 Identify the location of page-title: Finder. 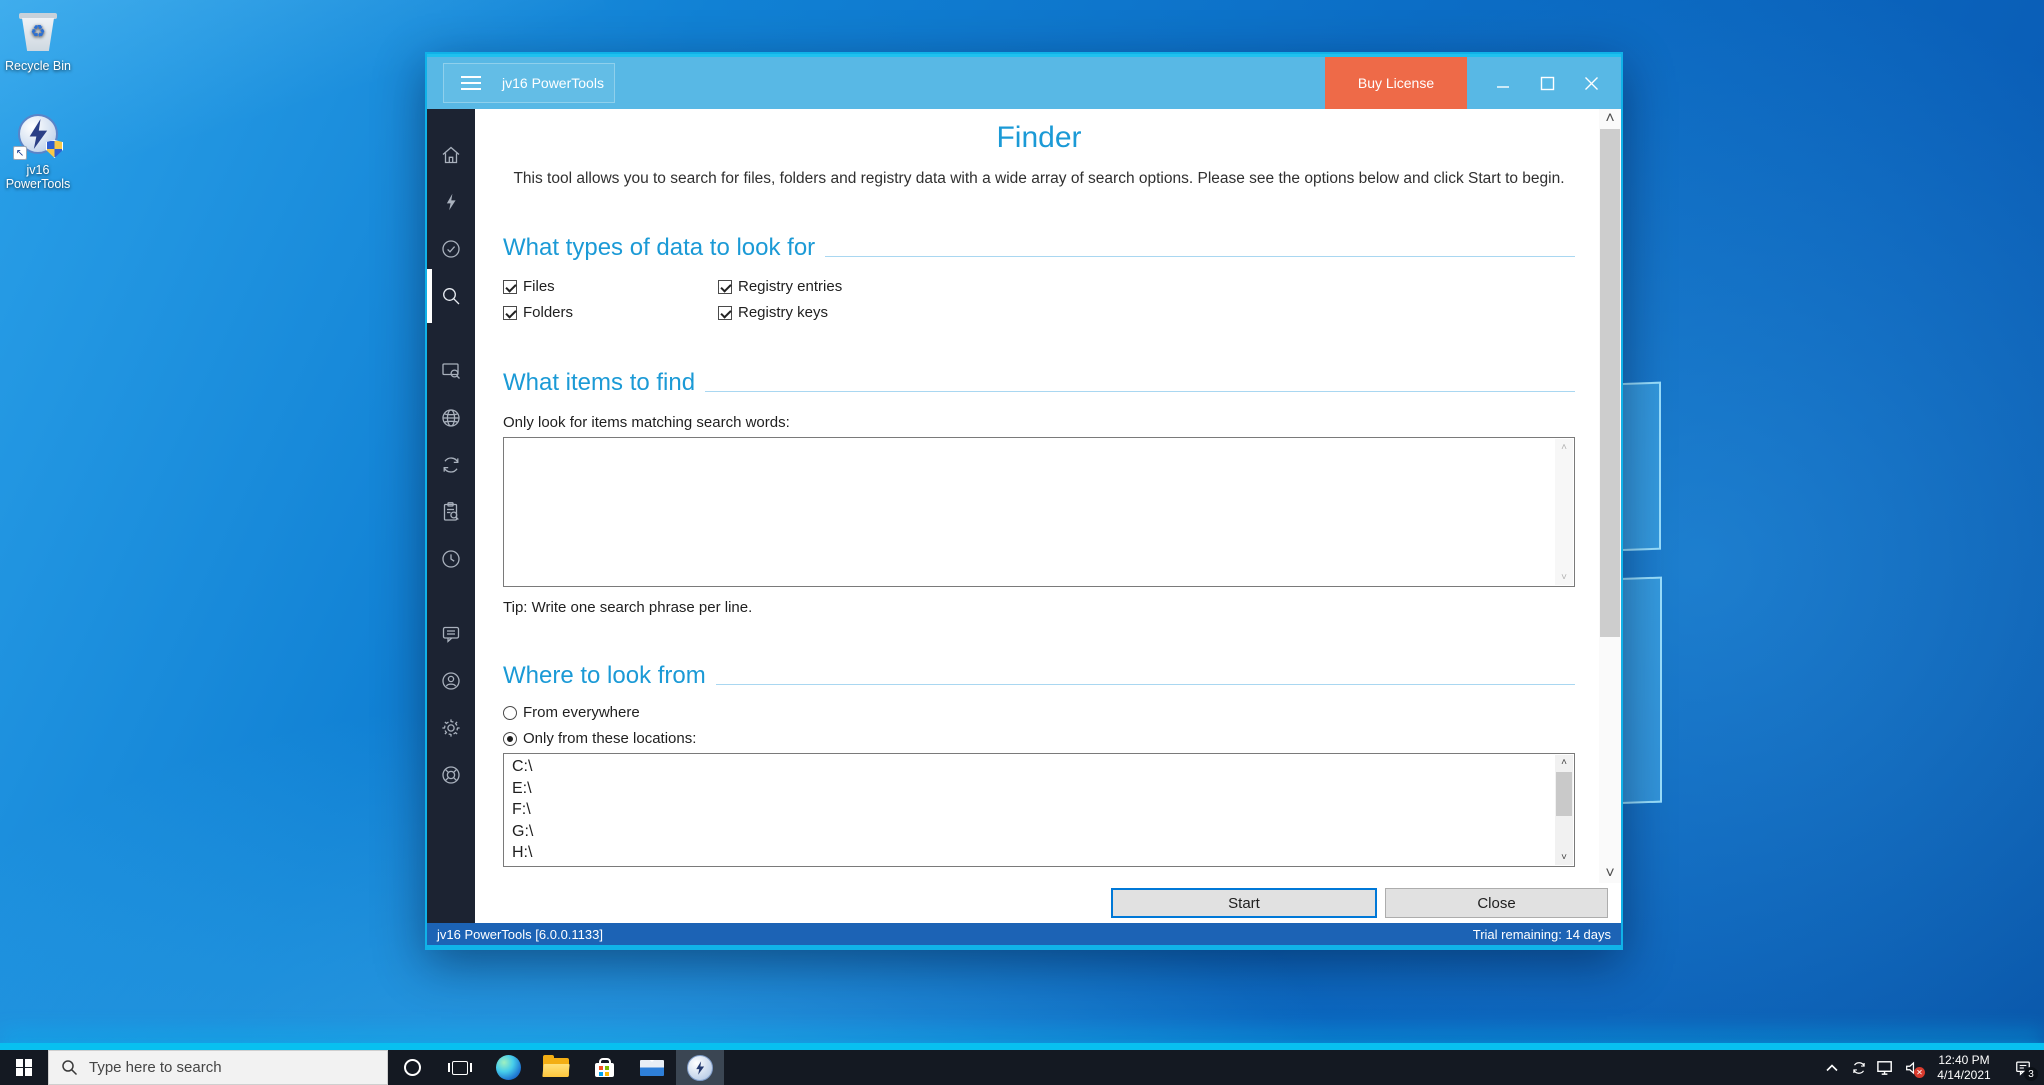
(1039, 137).